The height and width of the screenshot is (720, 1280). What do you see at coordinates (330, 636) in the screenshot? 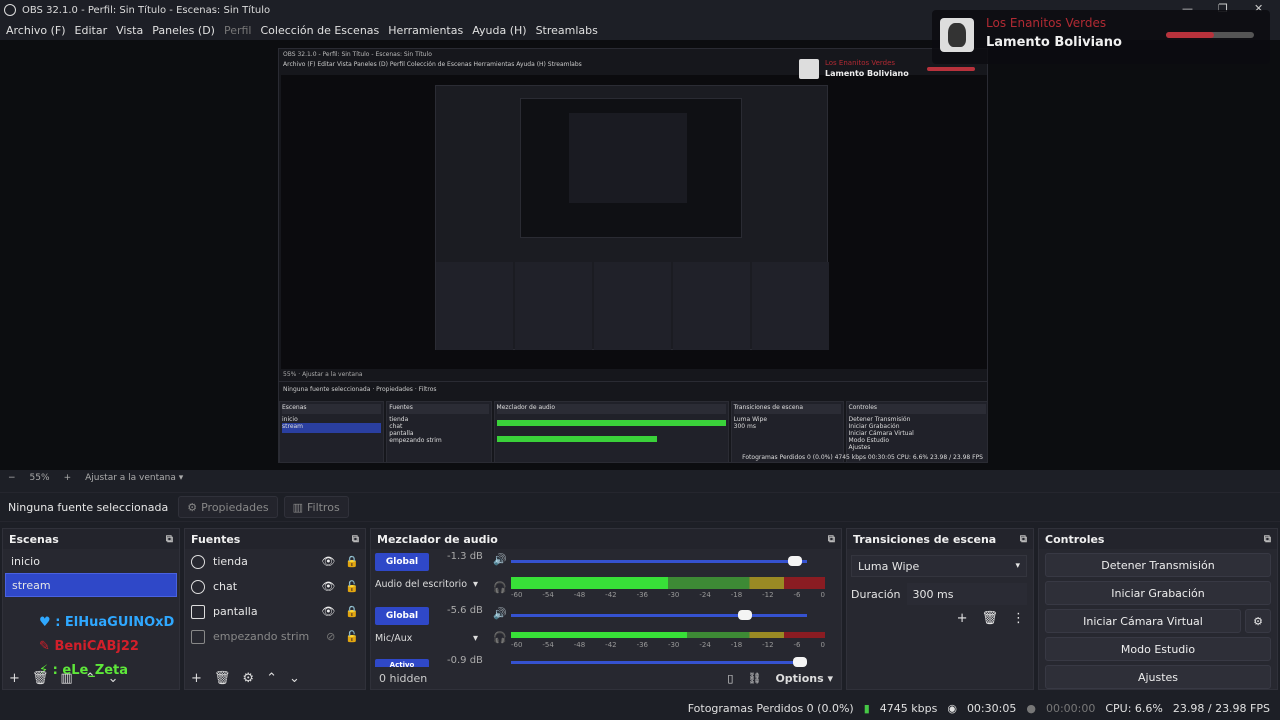
I see `eye-off-icon: ⊘` at bounding box center [330, 636].